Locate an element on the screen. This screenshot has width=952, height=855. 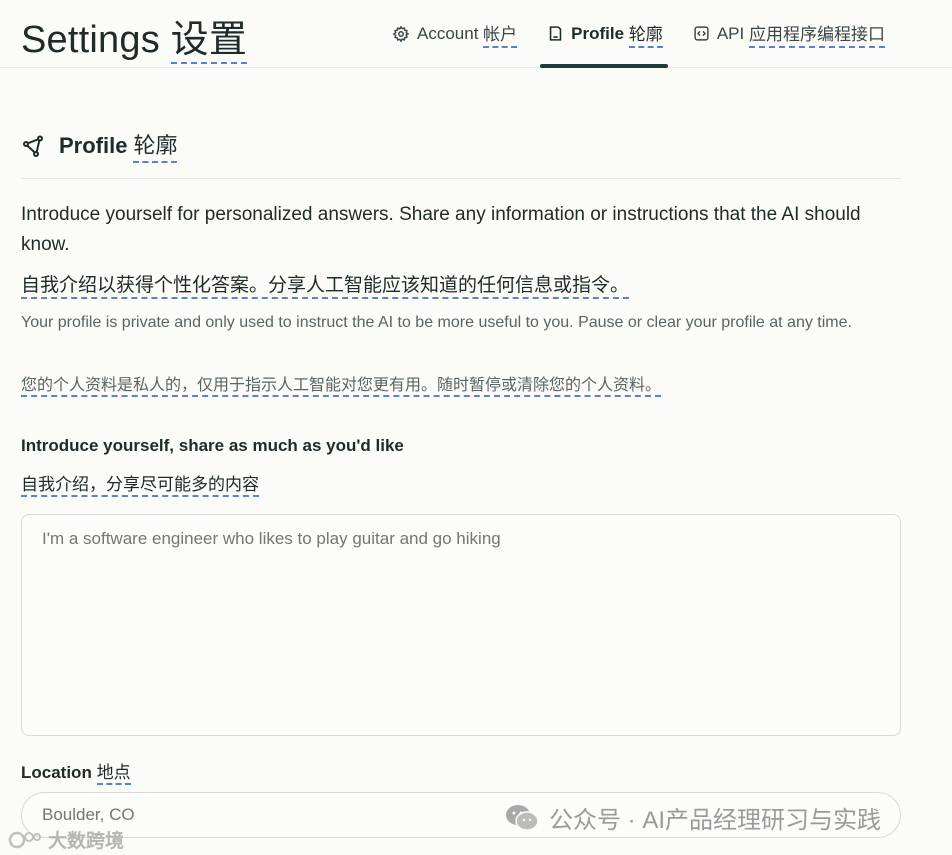
tab-account: Account 帐户 is located at coordinates (453, 33).